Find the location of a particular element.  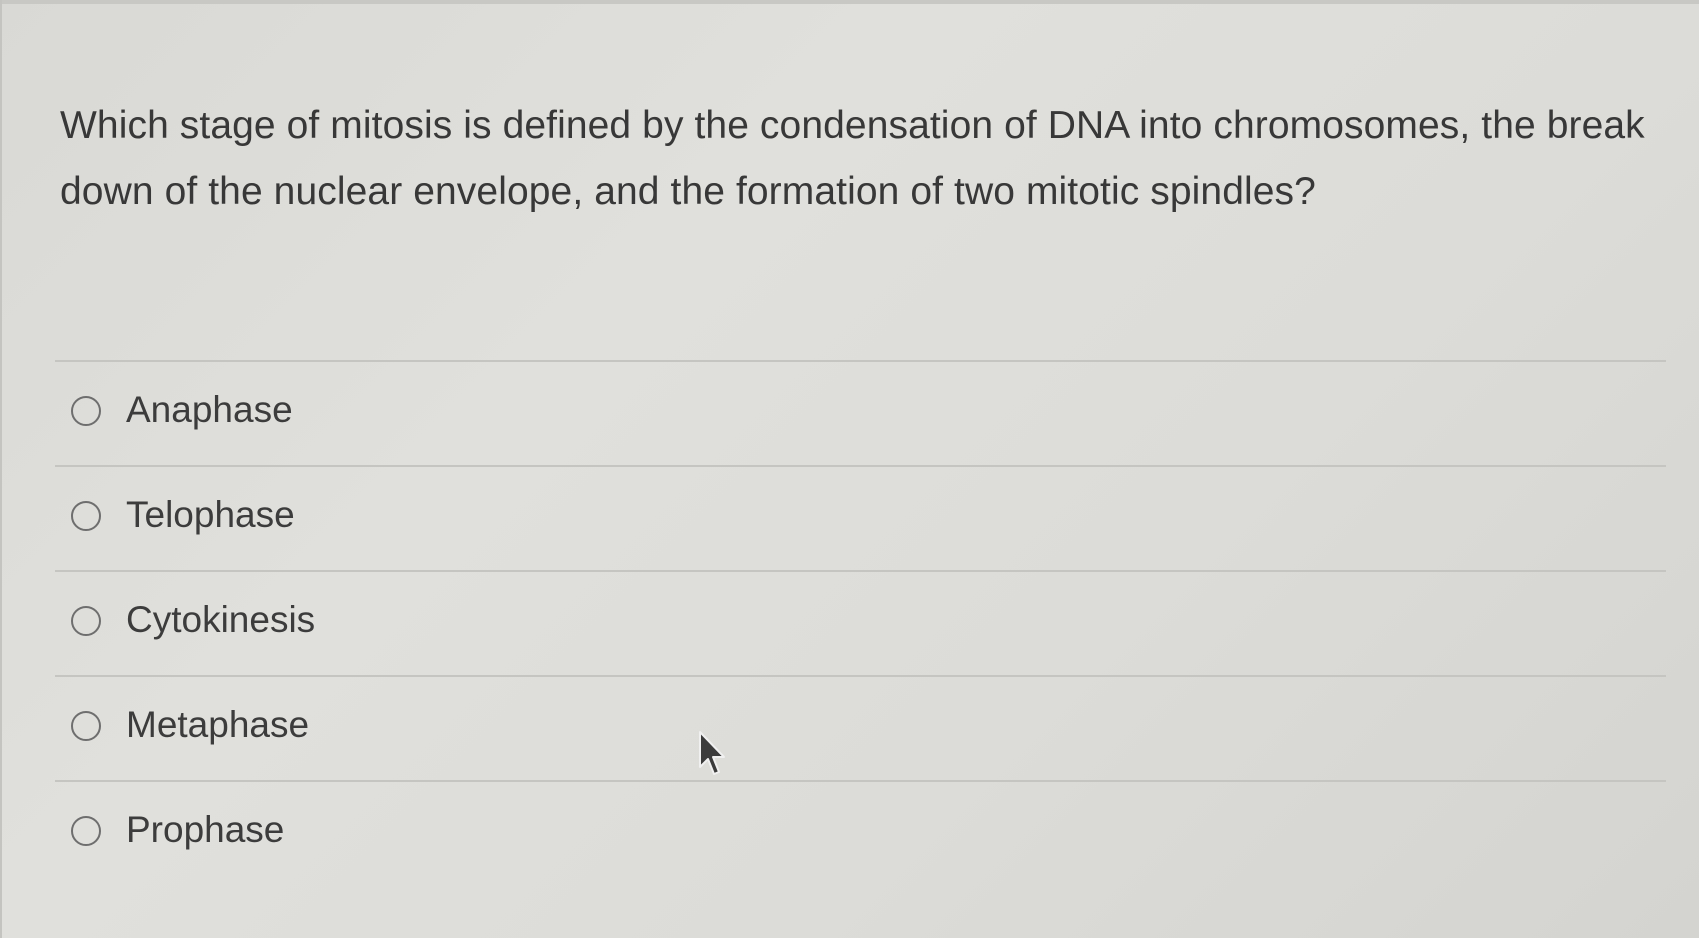

answer-option-anaphase: Anaphase is located at coordinates (860, 412).